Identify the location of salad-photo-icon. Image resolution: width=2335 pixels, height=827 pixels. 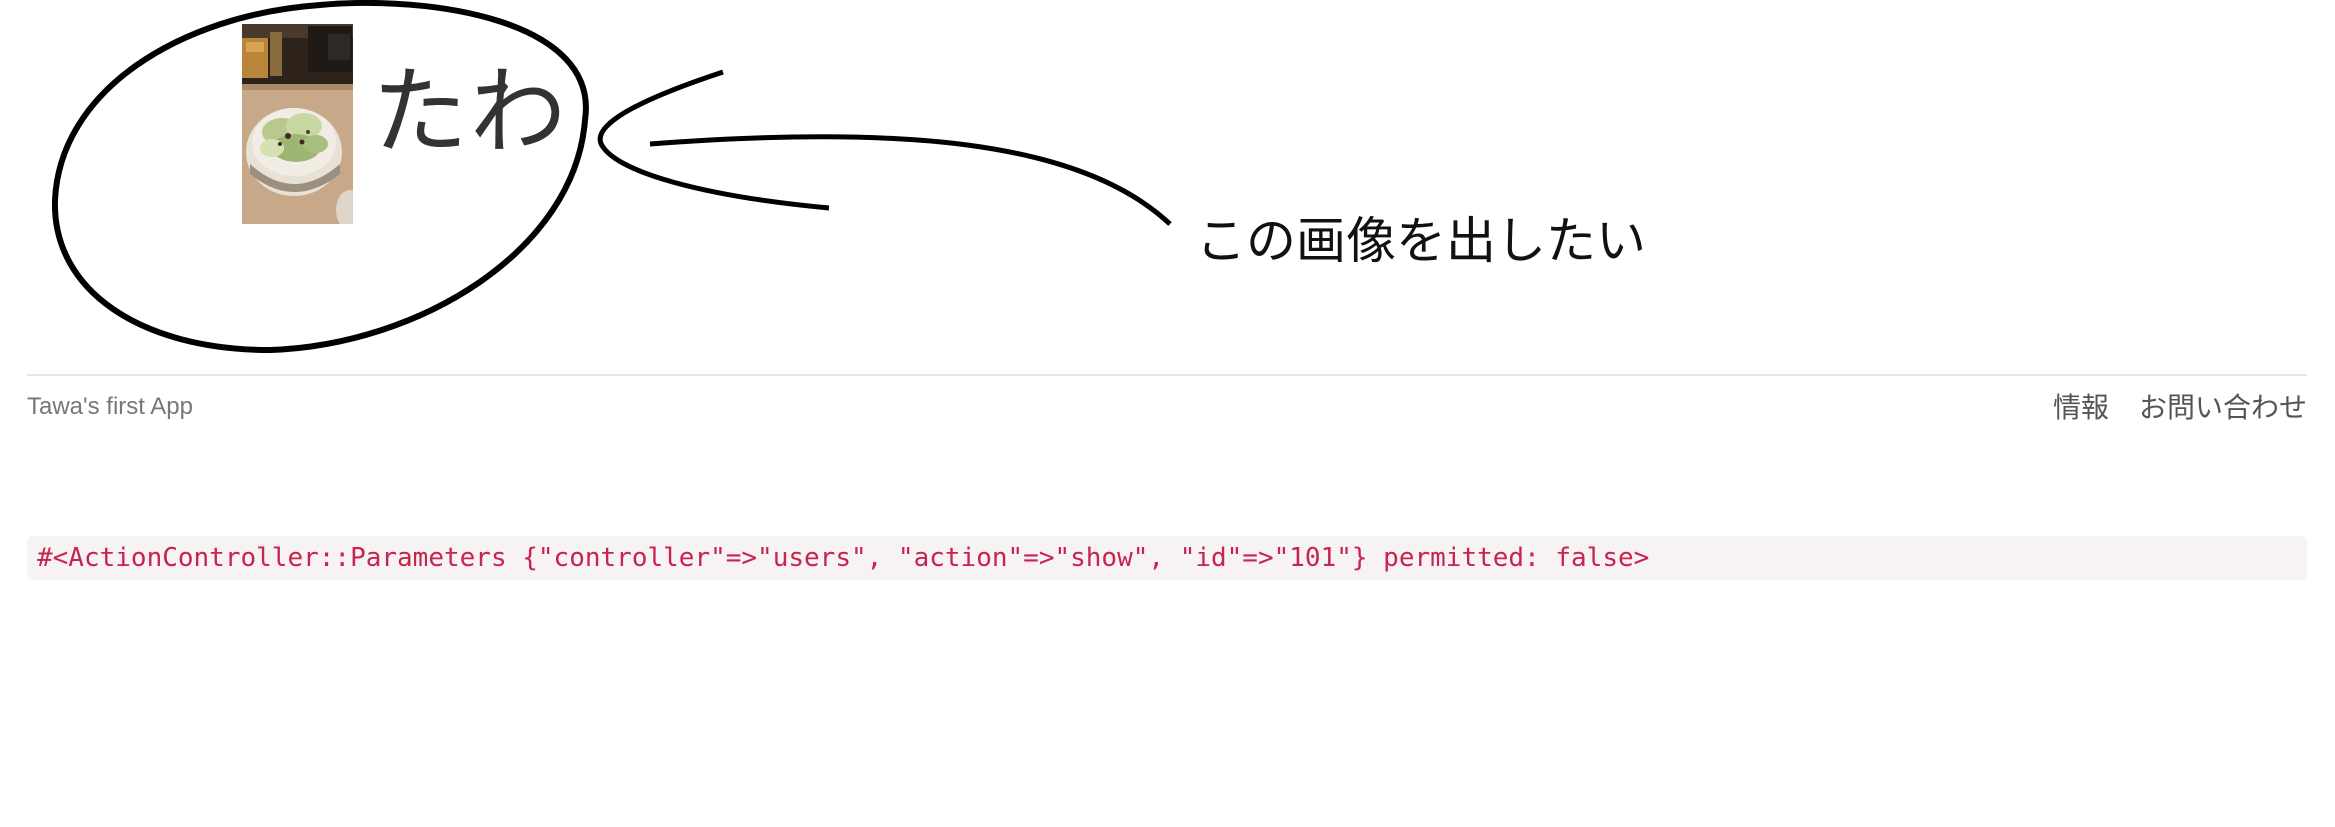
(297, 124).